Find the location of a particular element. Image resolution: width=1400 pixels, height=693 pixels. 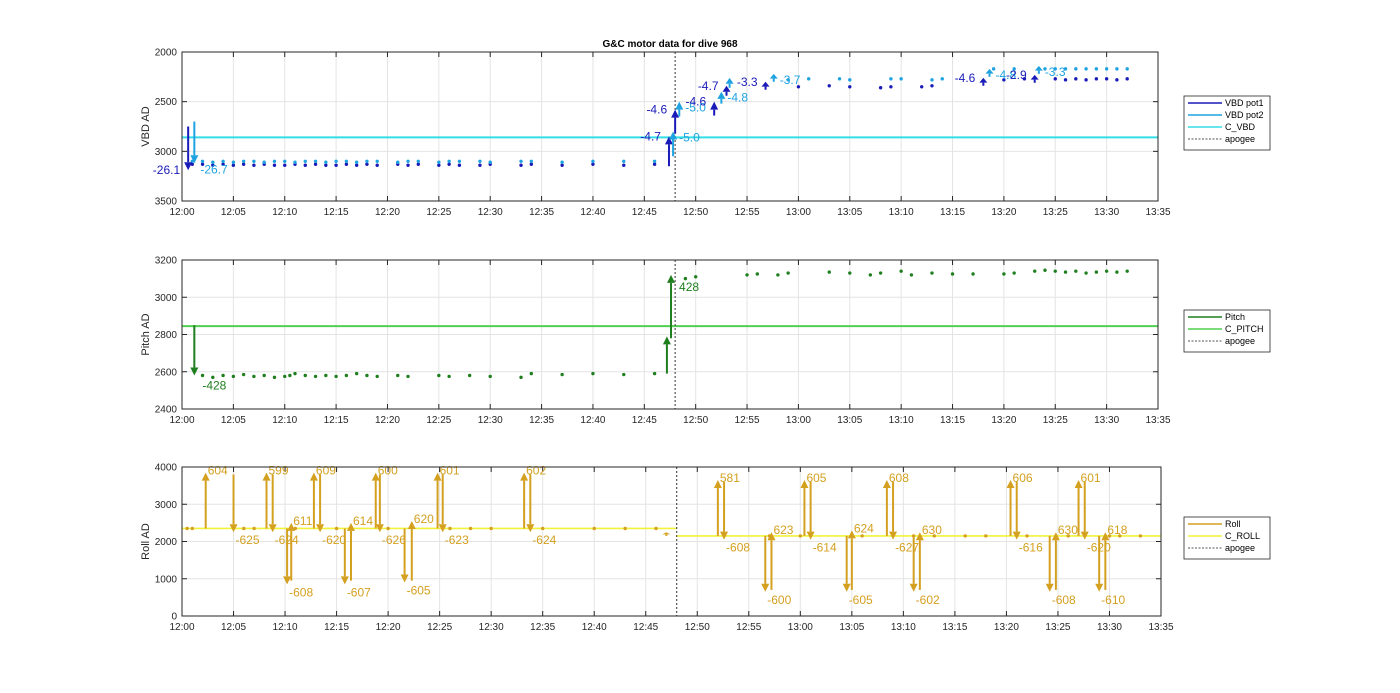

x-tick-label: 12:10 is located at coordinates (285, 627).